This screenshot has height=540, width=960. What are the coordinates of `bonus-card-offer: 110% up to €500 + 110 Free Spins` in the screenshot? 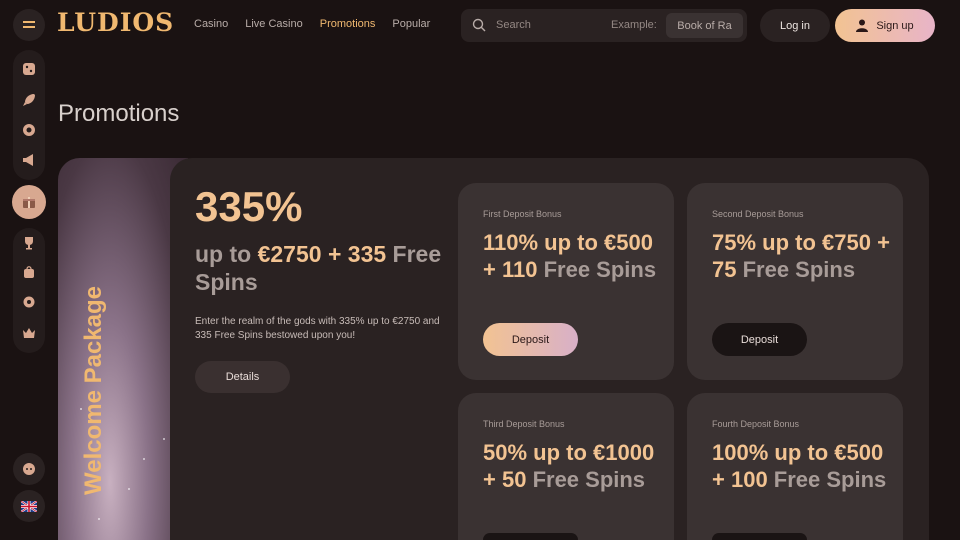 It's located at (570, 256).